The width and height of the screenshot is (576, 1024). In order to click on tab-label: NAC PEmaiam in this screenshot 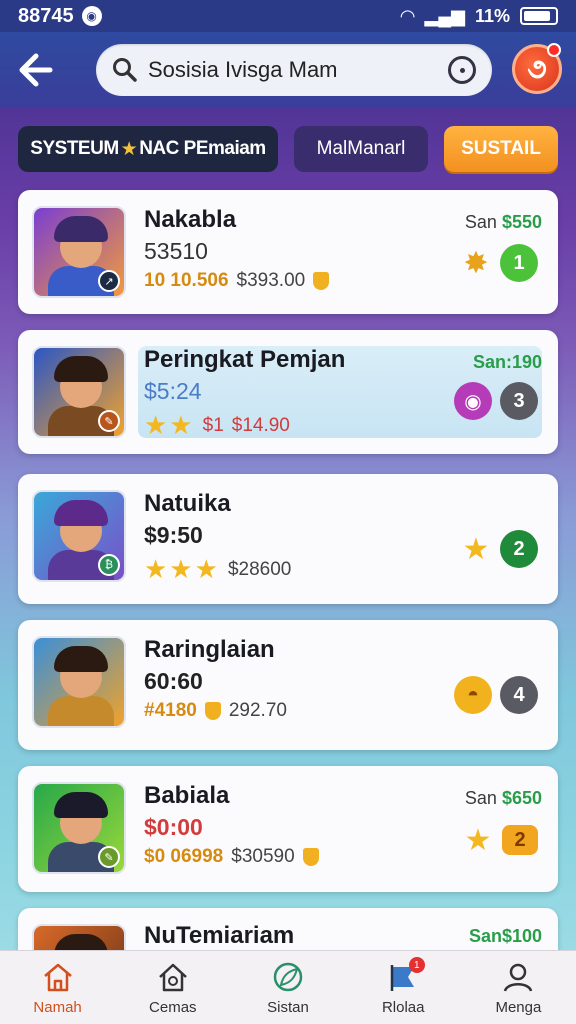, I will do `click(202, 148)`.